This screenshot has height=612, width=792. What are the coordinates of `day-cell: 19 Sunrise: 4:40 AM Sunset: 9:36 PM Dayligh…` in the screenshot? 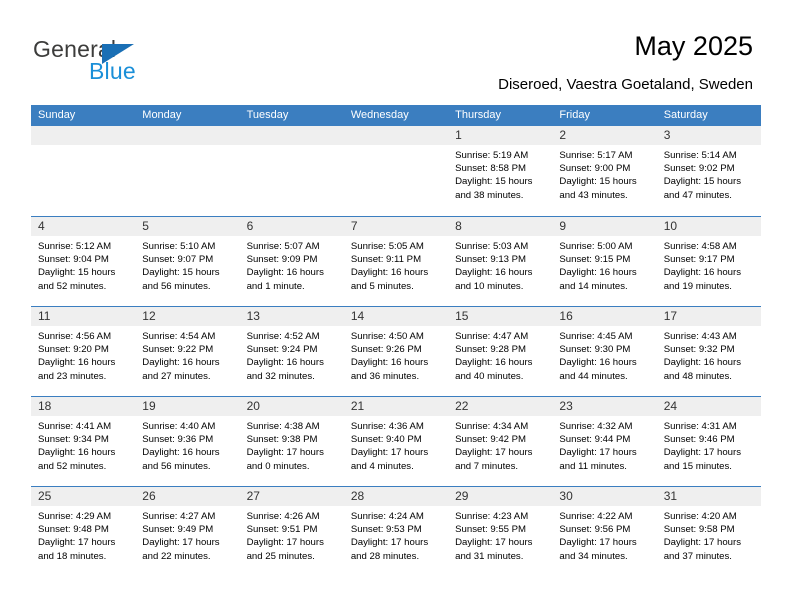 It's located at (187, 441).